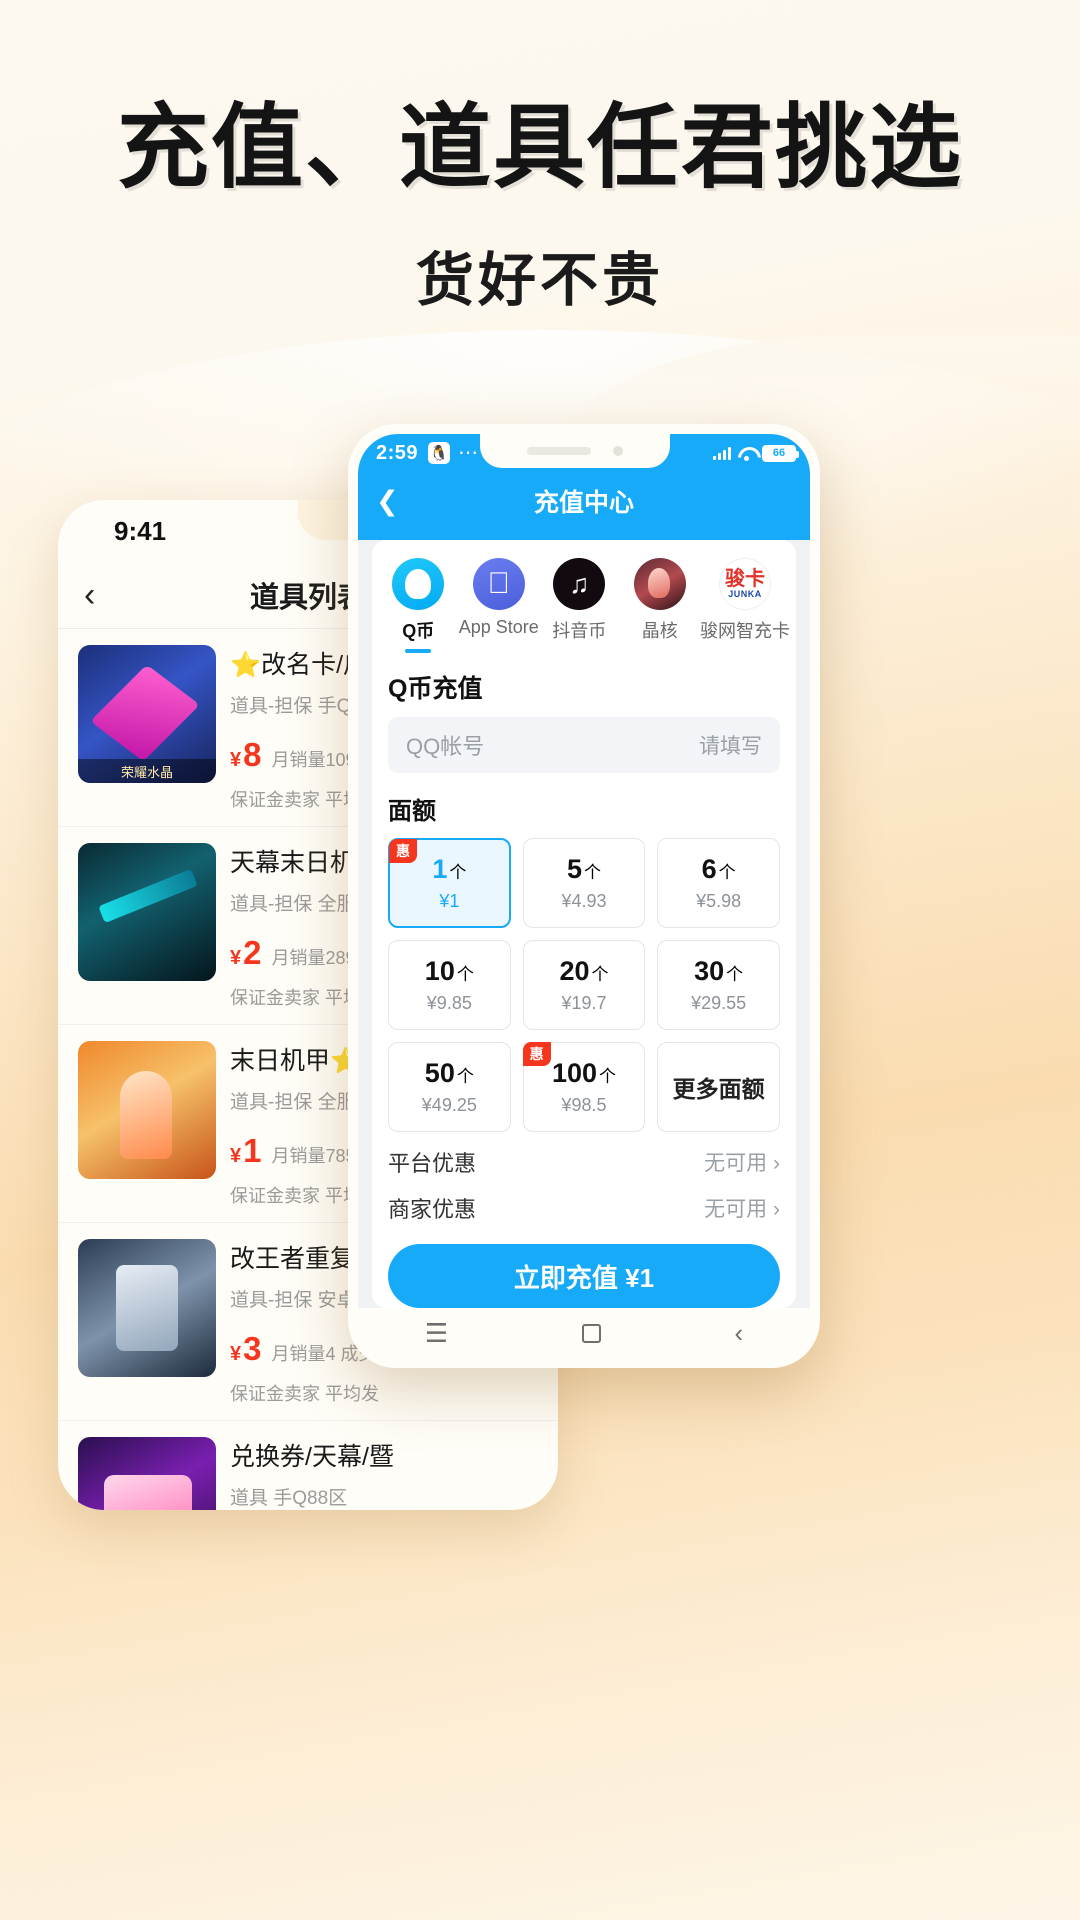  I want to click on denomination-amount: 100, so click(574, 1073).